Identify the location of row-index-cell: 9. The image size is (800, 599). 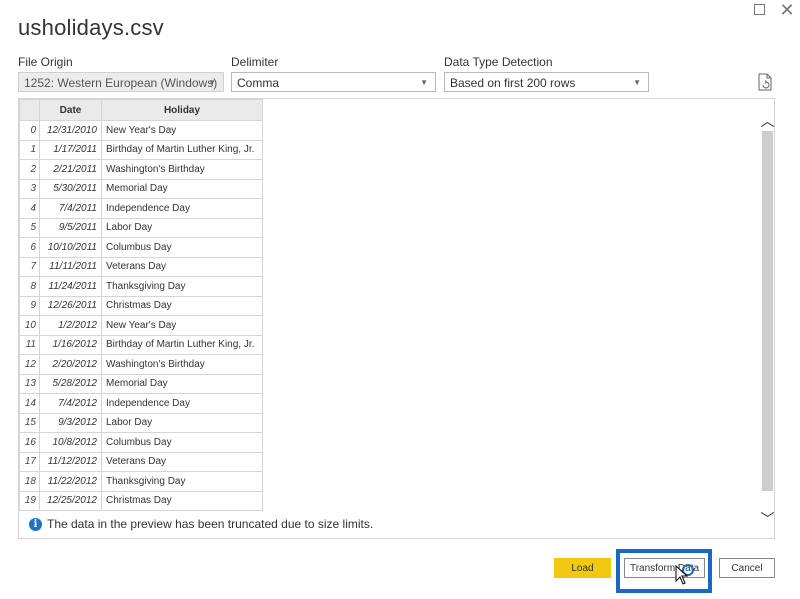
(29, 305).